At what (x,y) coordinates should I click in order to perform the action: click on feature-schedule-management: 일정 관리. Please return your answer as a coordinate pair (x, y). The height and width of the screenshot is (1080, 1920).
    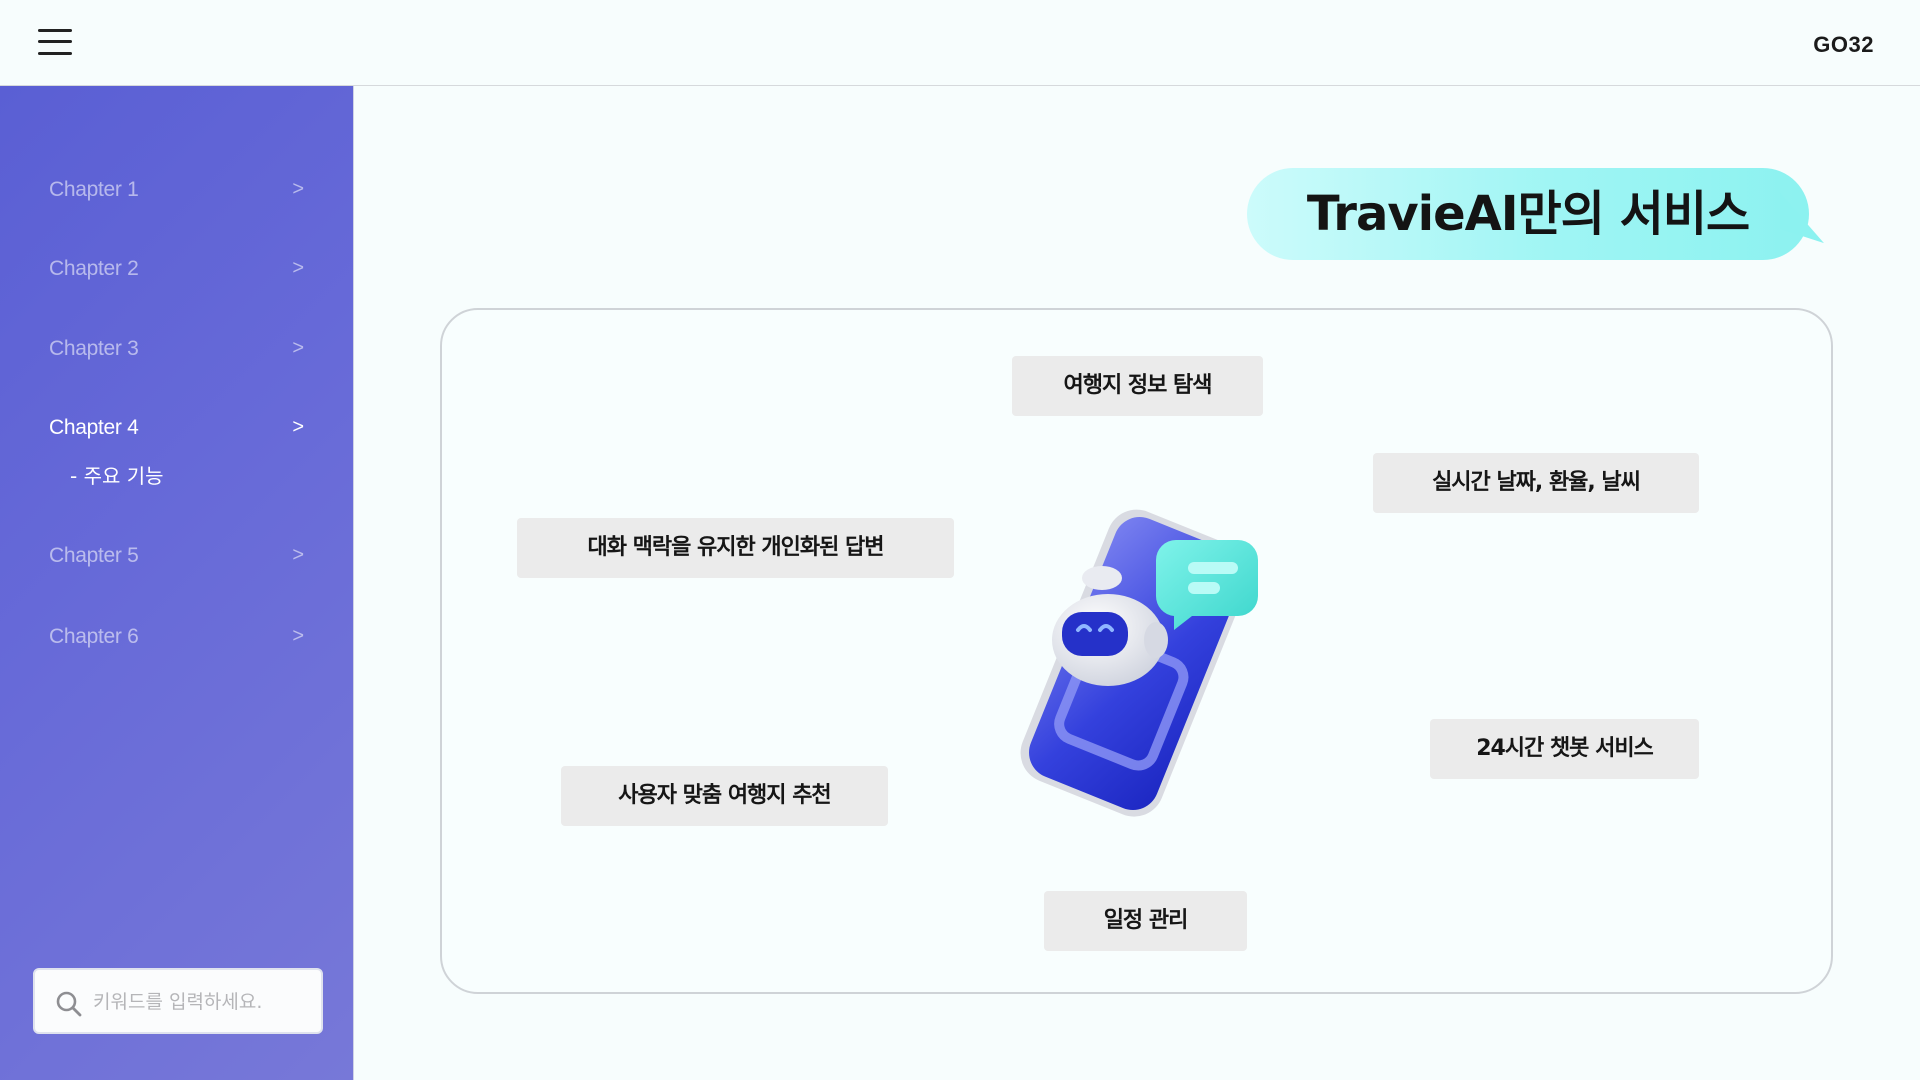
    Looking at the image, I should click on (1145, 921).